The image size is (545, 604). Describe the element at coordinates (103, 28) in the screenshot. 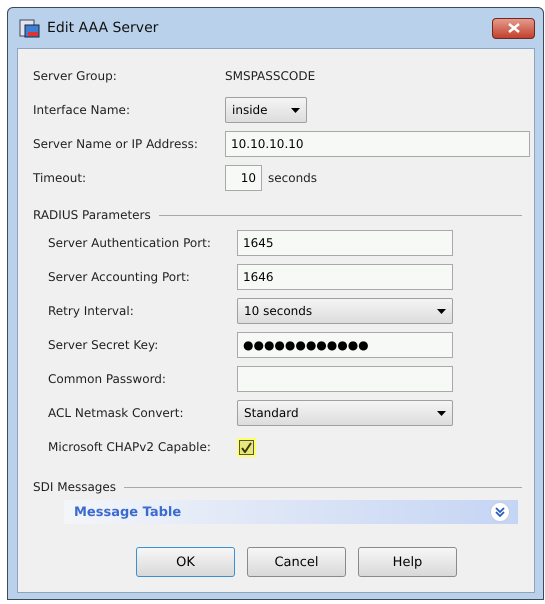

I see `window-title: Edit AAA Server` at that location.